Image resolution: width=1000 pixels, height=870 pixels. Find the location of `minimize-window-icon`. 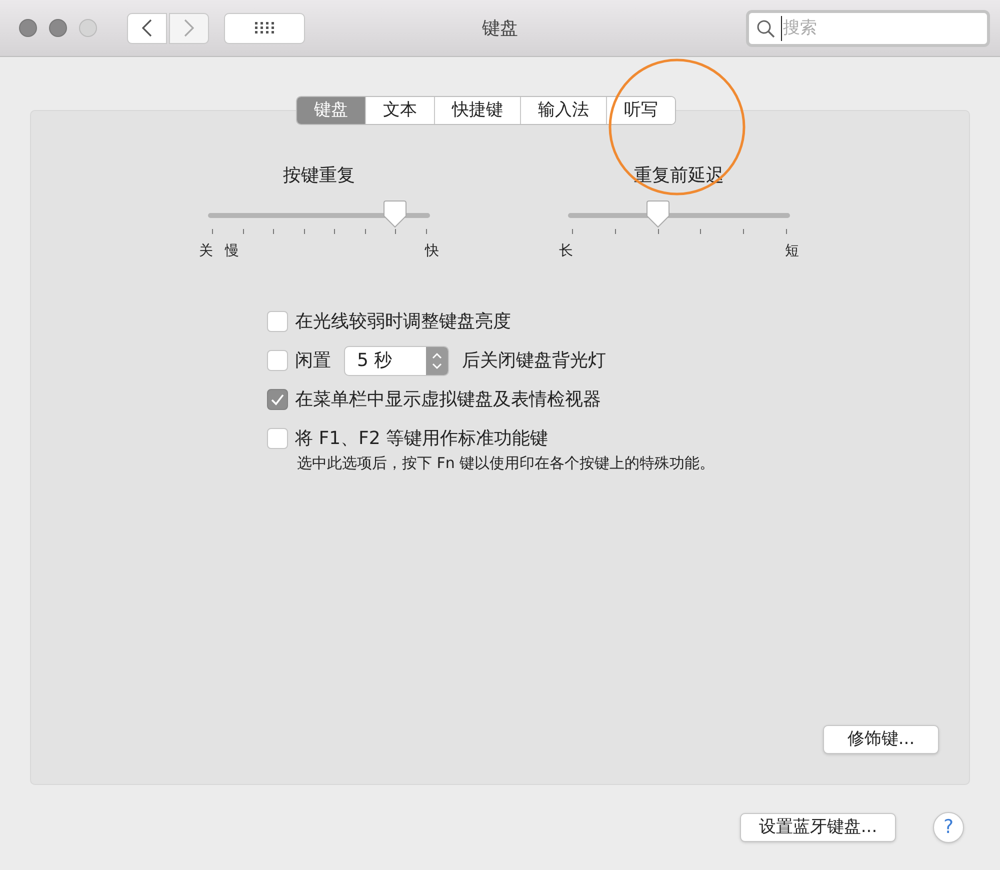

minimize-window-icon is located at coordinates (58, 28).